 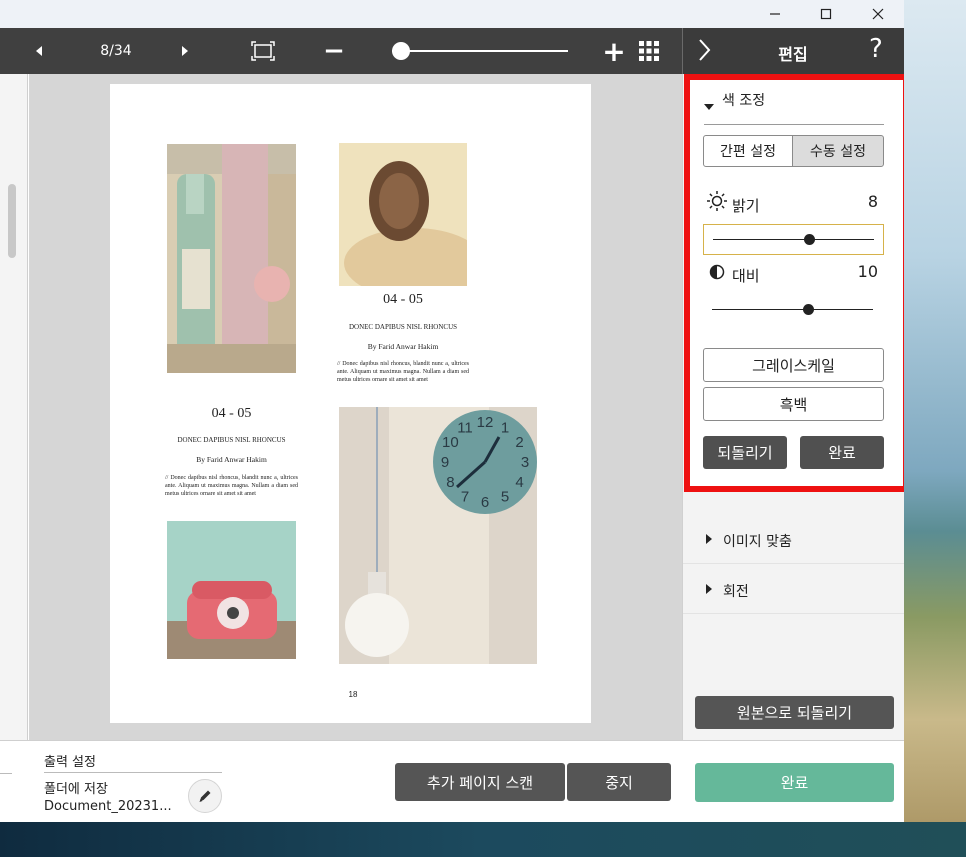 What do you see at coordinates (519, 442) in the screenshot?
I see `clock-number: 2` at bounding box center [519, 442].